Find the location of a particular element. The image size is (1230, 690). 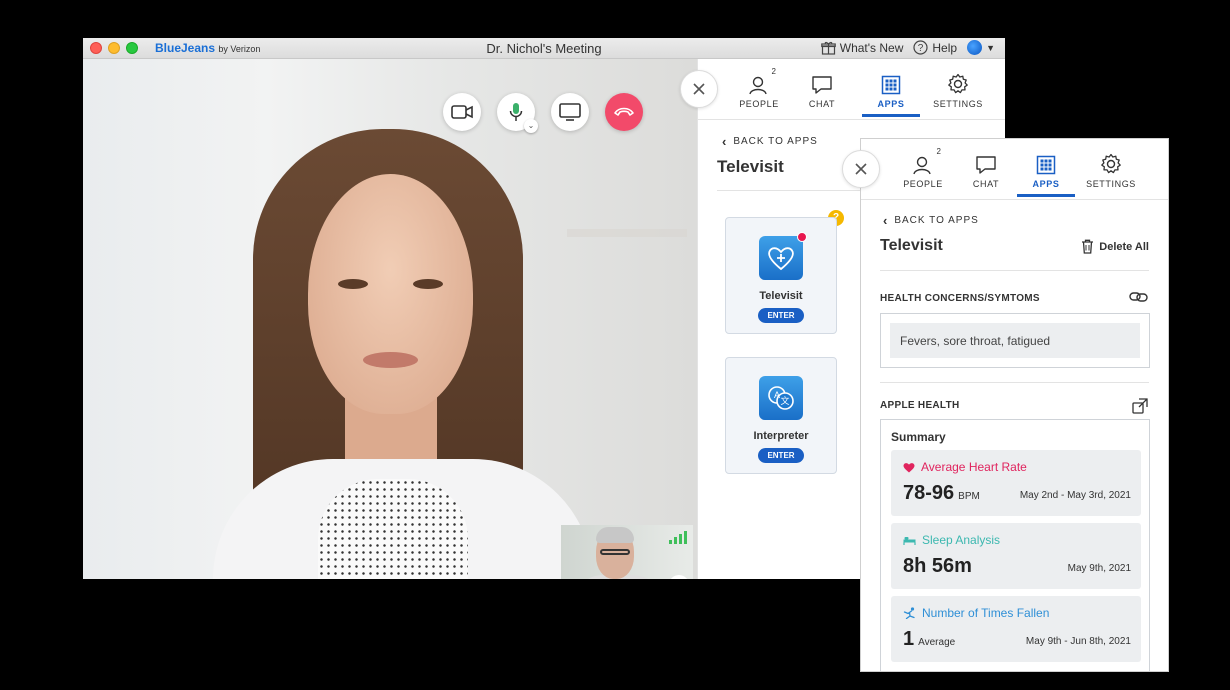

whats-new-button: What's New is located at coordinates (862, 47).